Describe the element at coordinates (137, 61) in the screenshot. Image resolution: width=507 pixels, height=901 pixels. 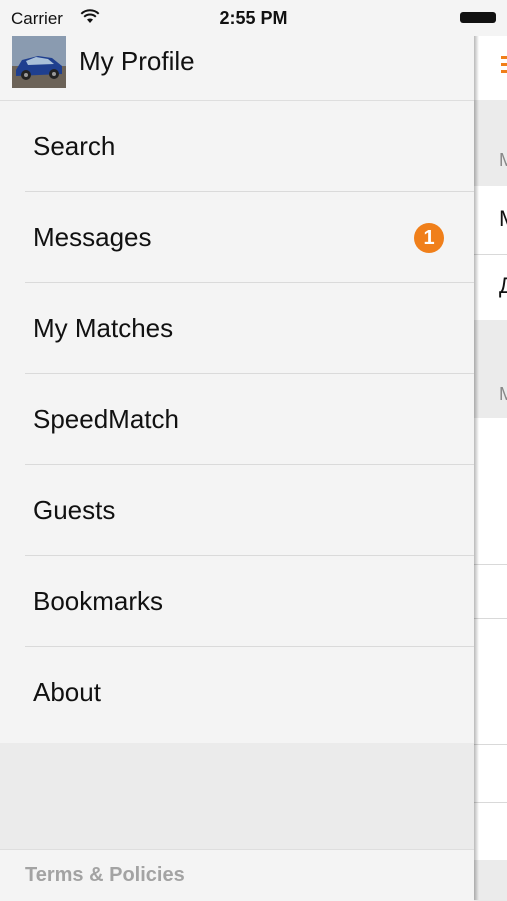
I see `profile-title: My Profile` at that location.